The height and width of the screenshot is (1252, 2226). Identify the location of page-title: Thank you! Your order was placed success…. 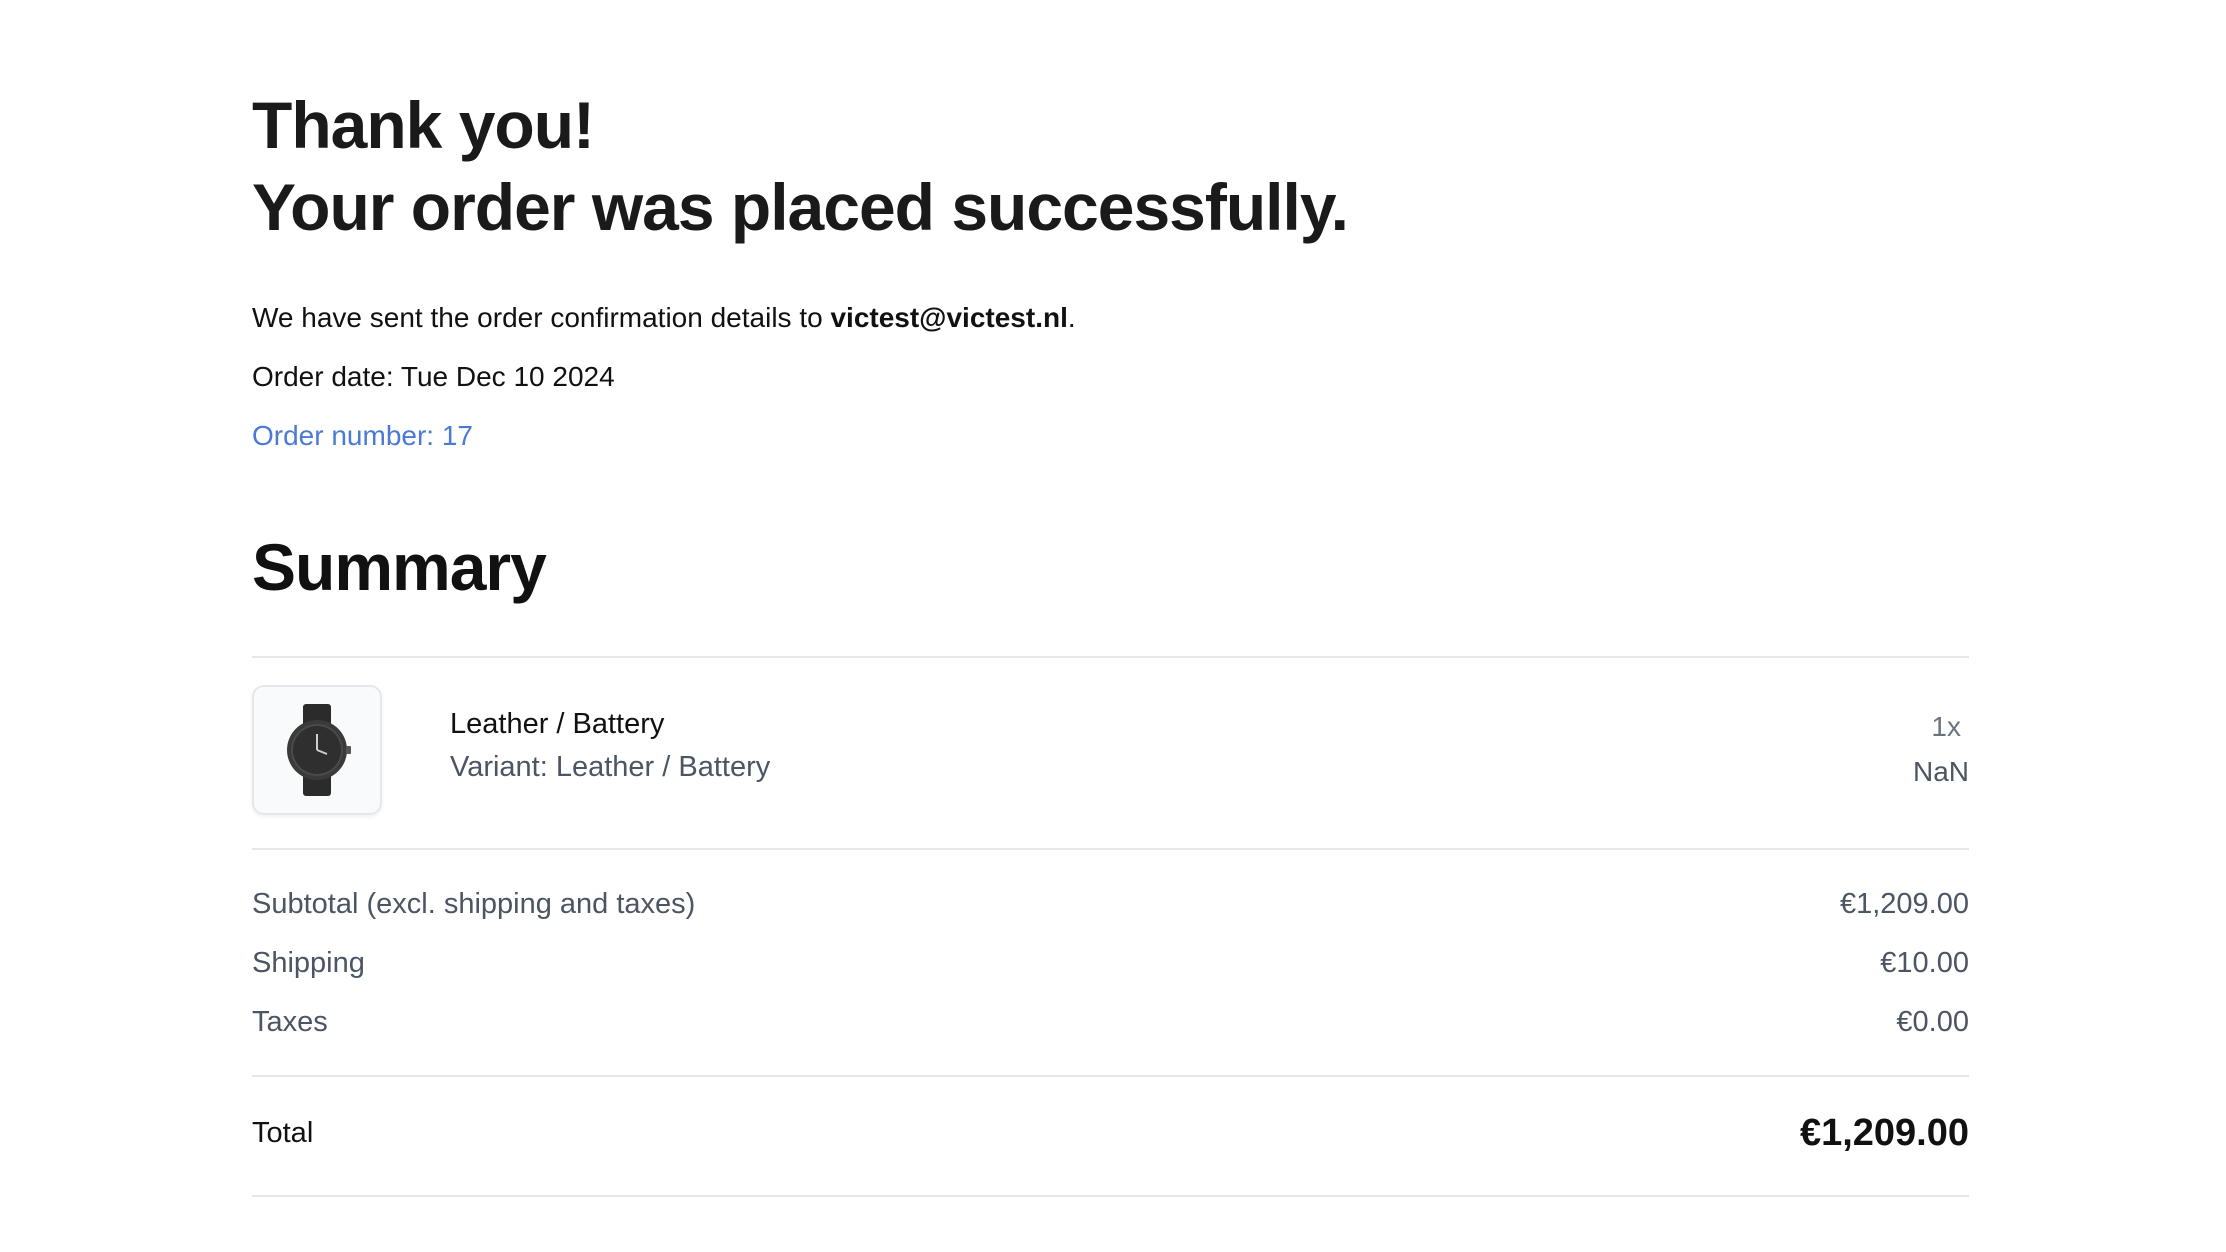
(800, 166).